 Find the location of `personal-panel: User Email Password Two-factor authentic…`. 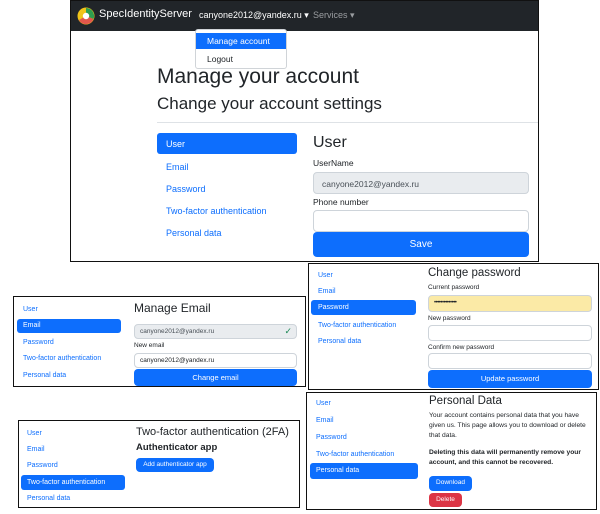

personal-panel: User Email Password Two-factor authentic… is located at coordinates (451, 451).